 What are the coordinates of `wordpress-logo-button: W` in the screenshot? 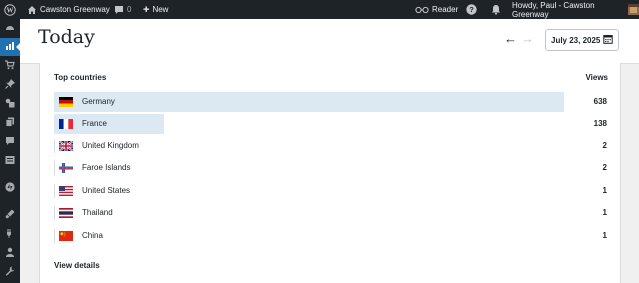 It's located at (10, 9).